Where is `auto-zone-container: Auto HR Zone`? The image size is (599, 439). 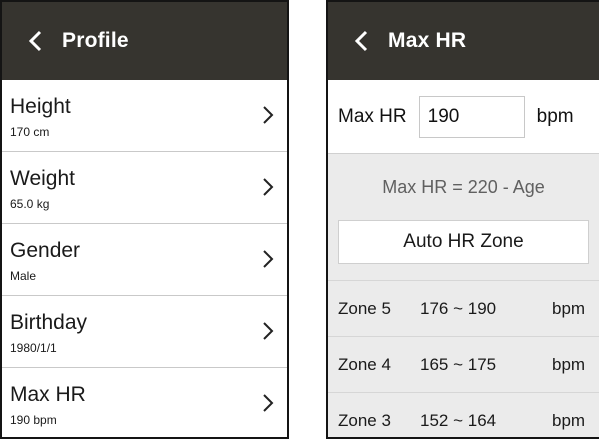
auto-zone-container: Auto HR Zone is located at coordinates (463, 250).